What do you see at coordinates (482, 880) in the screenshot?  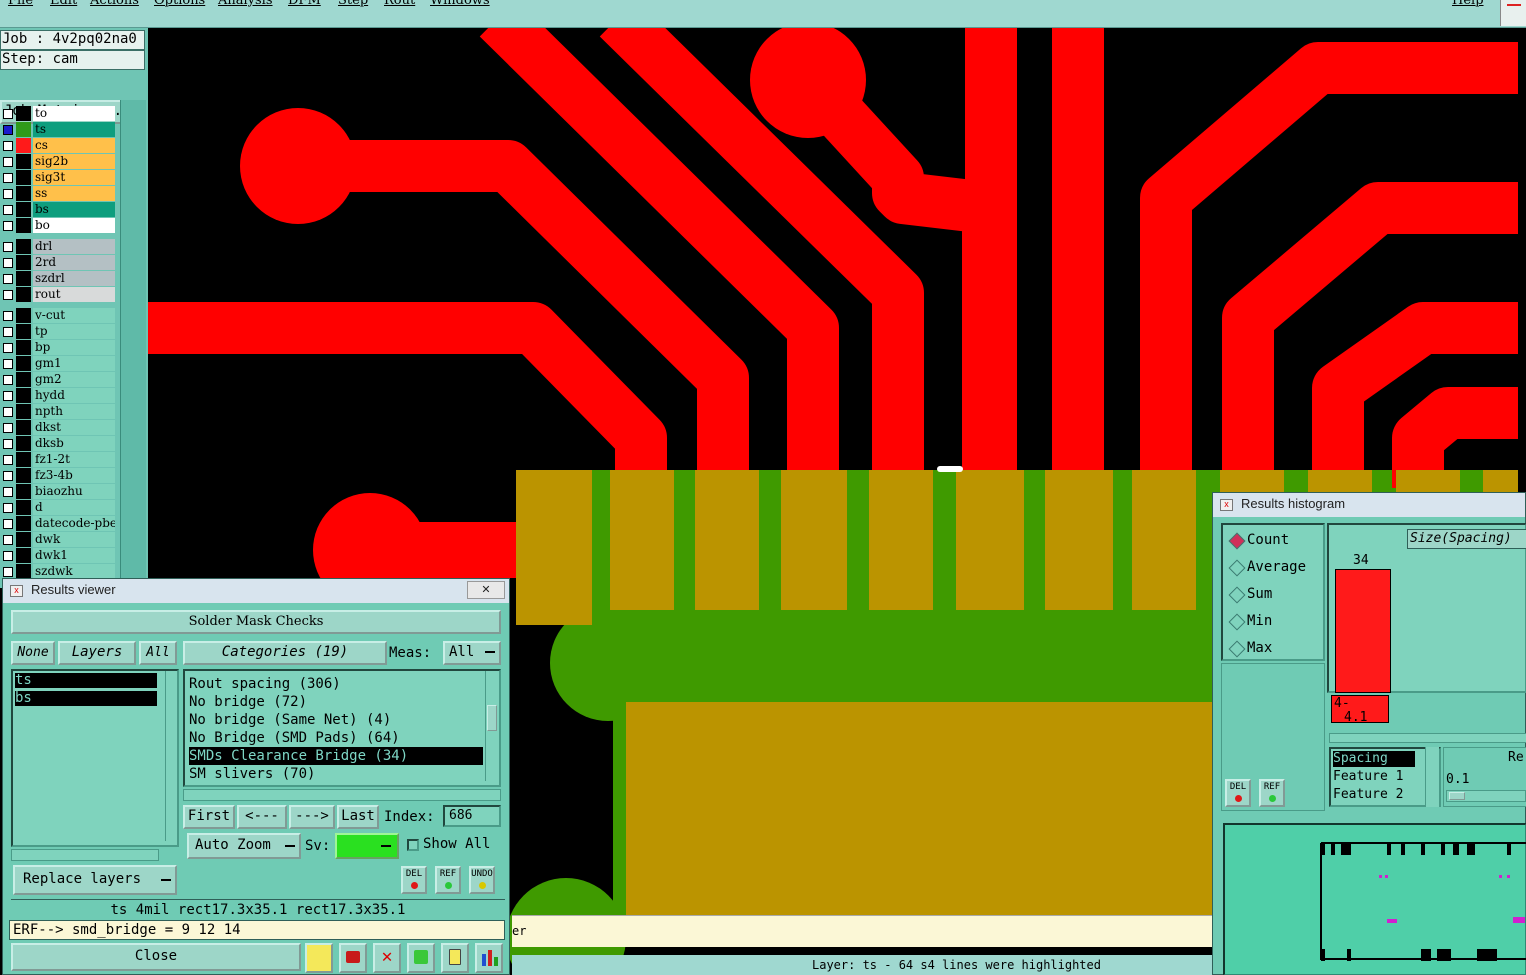 I see `undo-button: UNDO` at bounding box center [482, 880].